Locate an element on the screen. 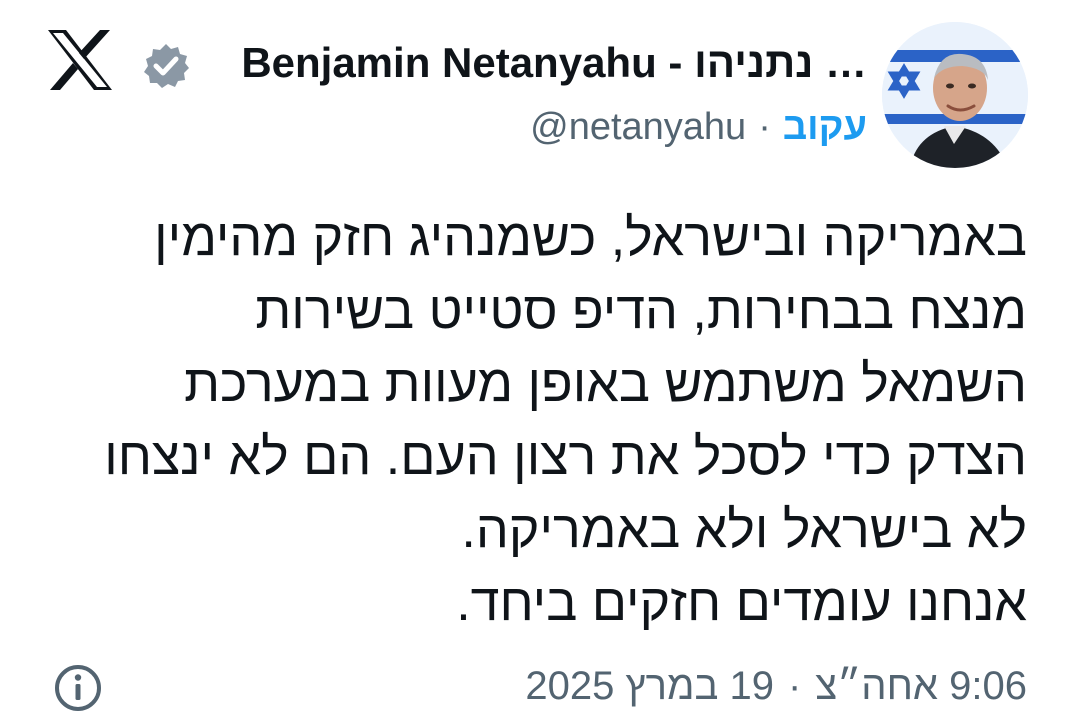  tweet-line: אנחנו עומדים חזקים ביחד. is located at coordinates (741, 603).